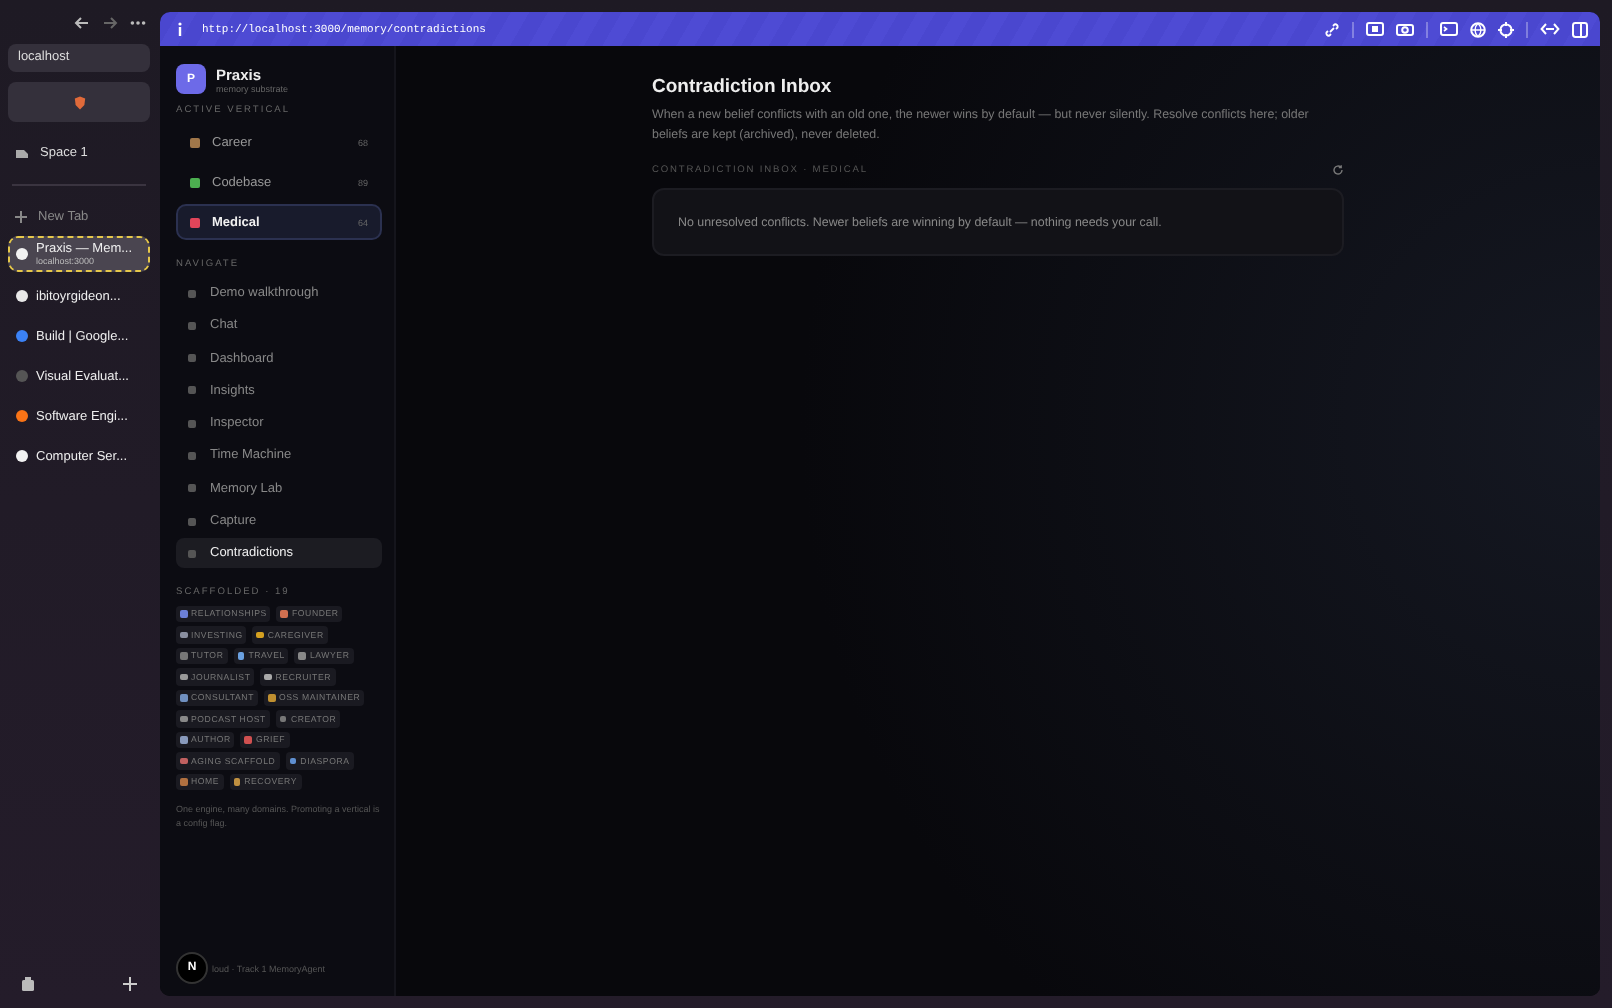 This screenshot has height=1008, width=1612. What do you see at coordinates (1550, 29) in the screenshot?
I see `code-icon` at bounding box center [1550, 29].